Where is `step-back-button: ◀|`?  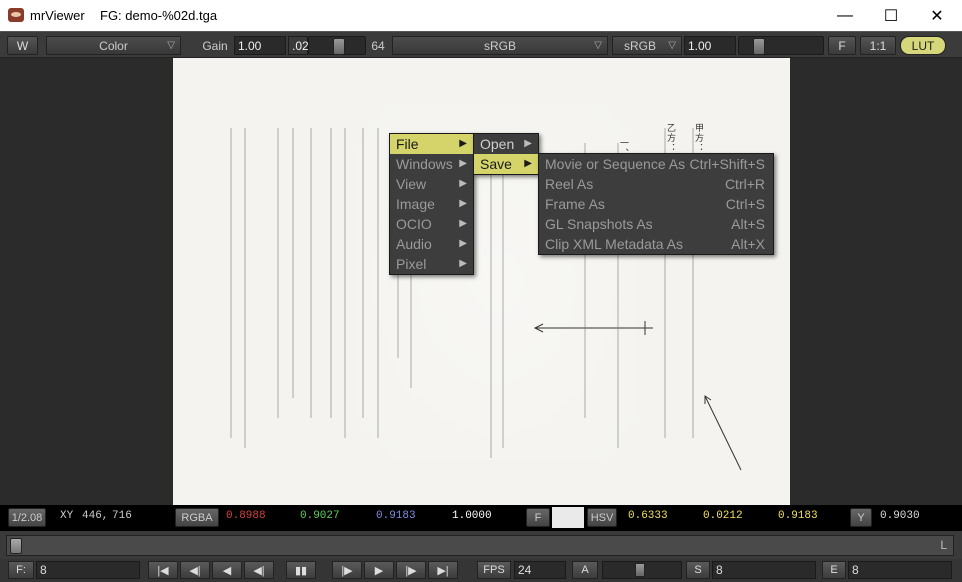 step-back-button: ◀| is located at coordinates (195, 570).